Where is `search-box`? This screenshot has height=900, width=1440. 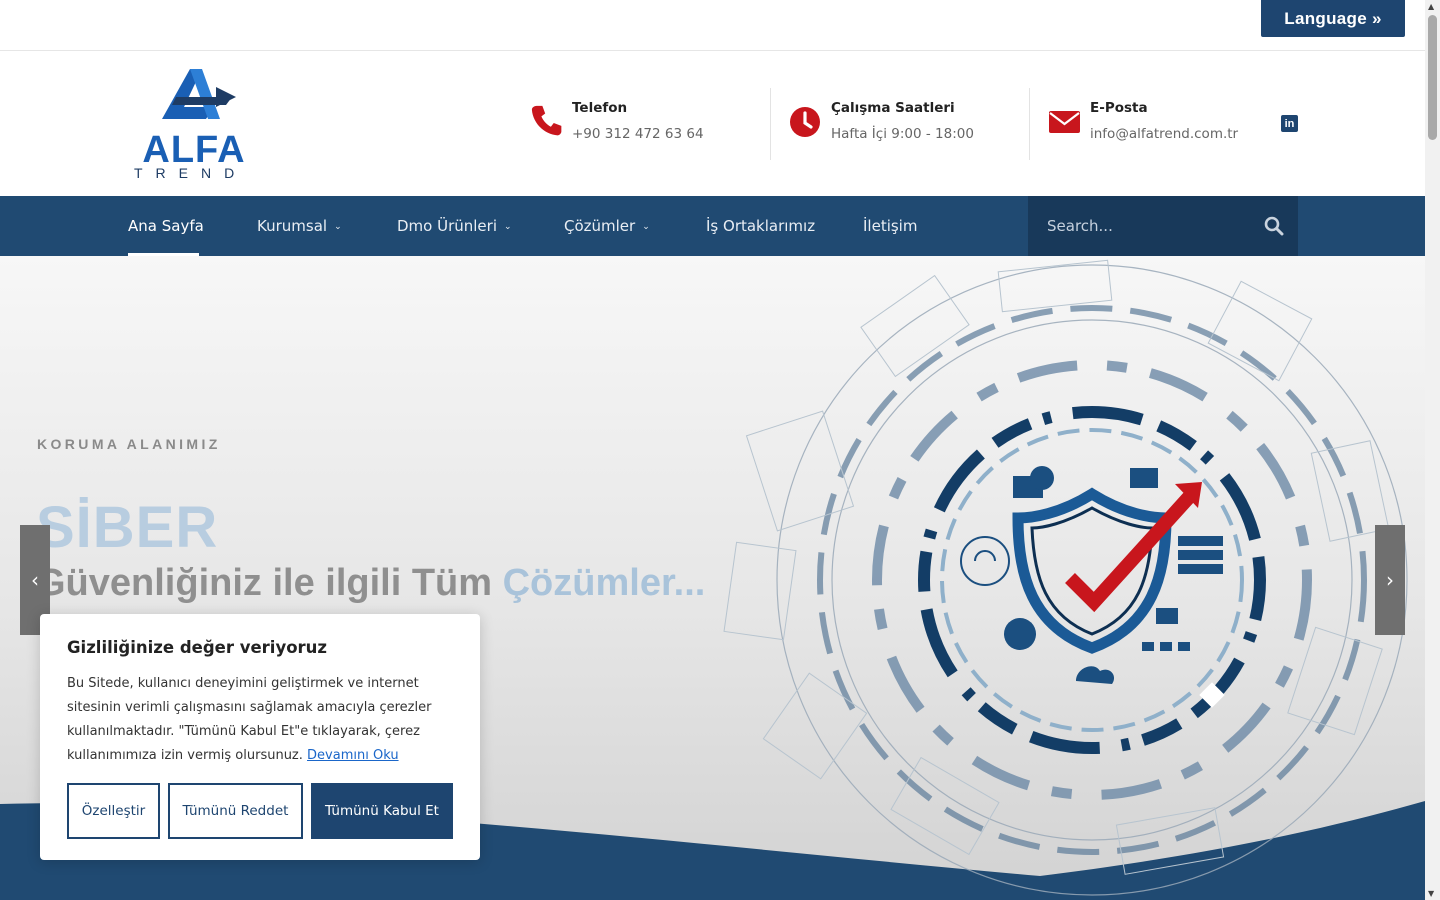
search-box is located at coordinates (1163, 226).